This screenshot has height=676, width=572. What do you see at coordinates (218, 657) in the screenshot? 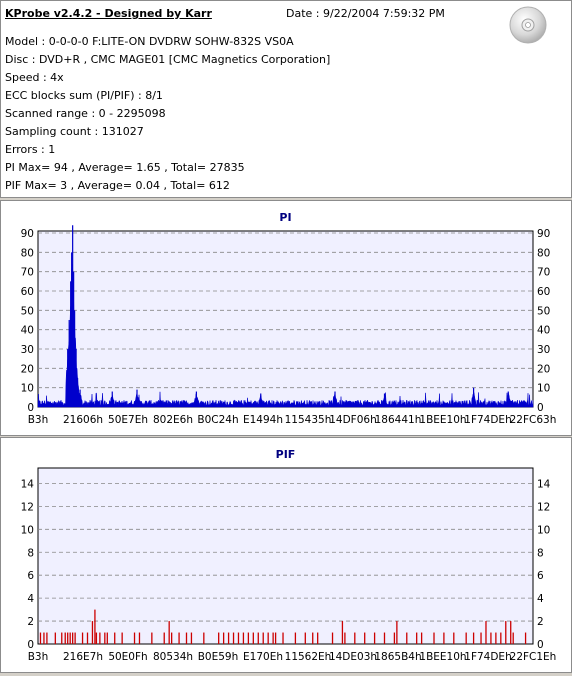
I see `x-tick-label: B0E59h` at bounding box center [218, 657].